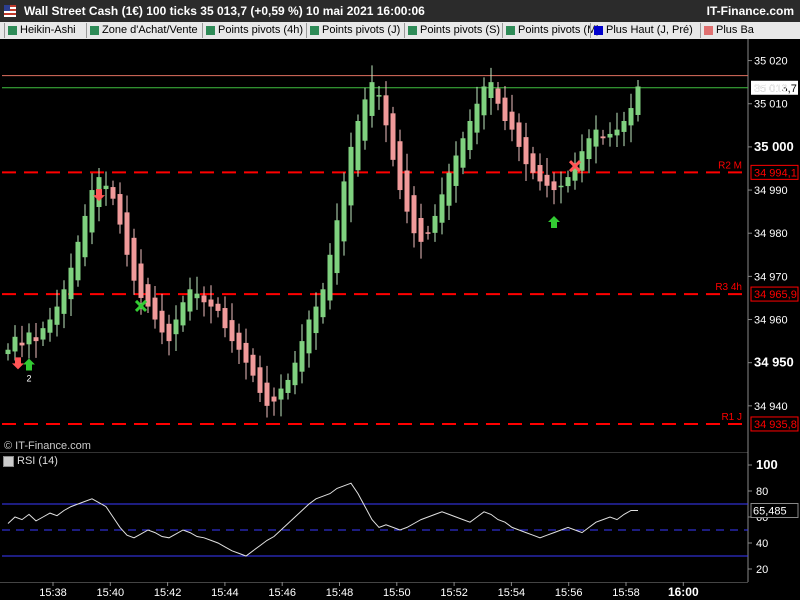  I want to click on time-tick-label: 15:42, so click(168, 593).